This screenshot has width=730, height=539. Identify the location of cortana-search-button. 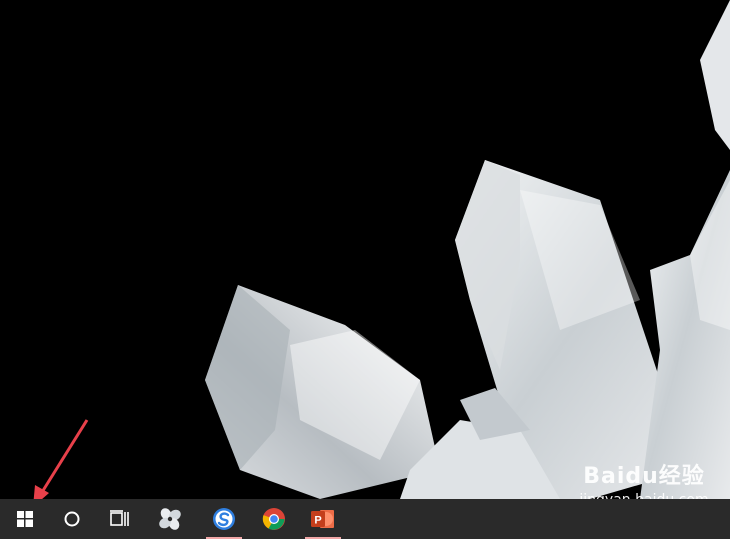
(72, 519).